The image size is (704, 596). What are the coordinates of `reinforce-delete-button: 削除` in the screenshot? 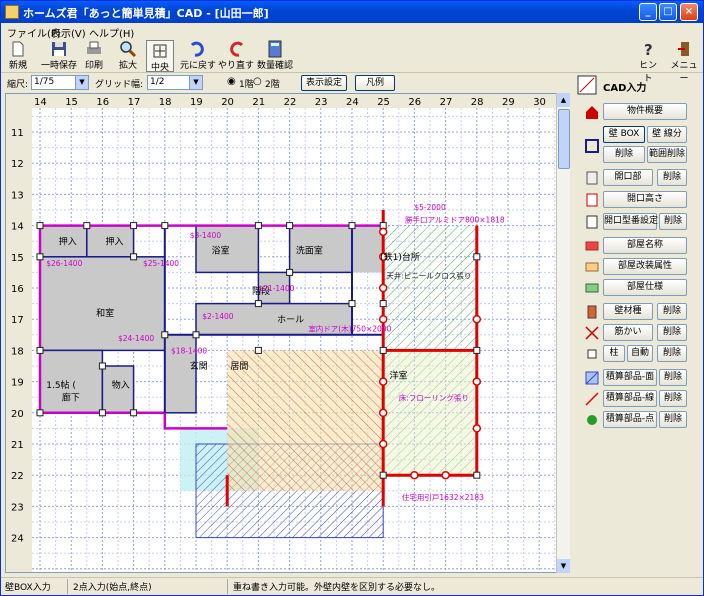 It's located at (672, 332).